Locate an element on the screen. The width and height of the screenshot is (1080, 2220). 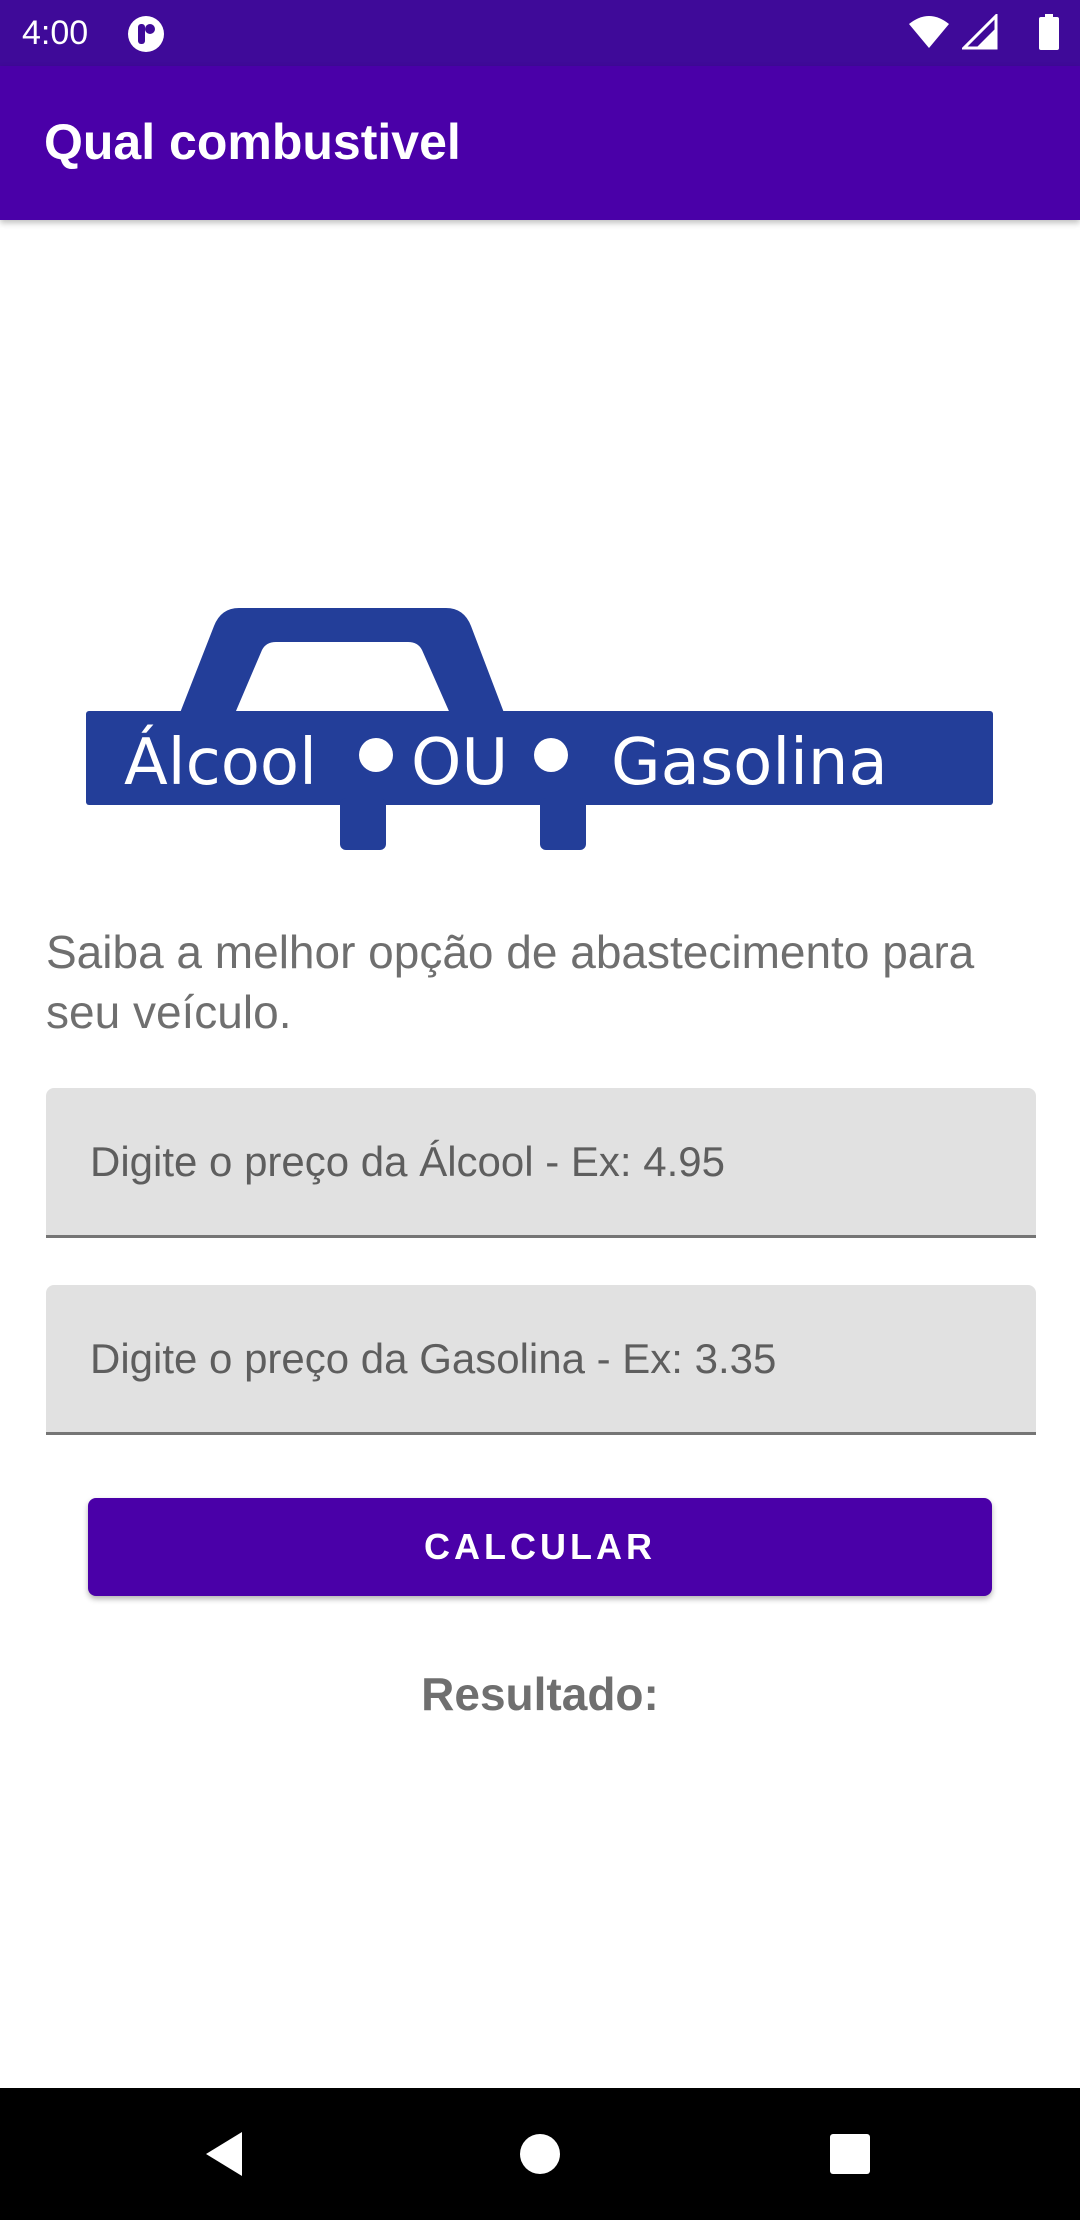
car-roof-shape is located at coordinates (342, 663).